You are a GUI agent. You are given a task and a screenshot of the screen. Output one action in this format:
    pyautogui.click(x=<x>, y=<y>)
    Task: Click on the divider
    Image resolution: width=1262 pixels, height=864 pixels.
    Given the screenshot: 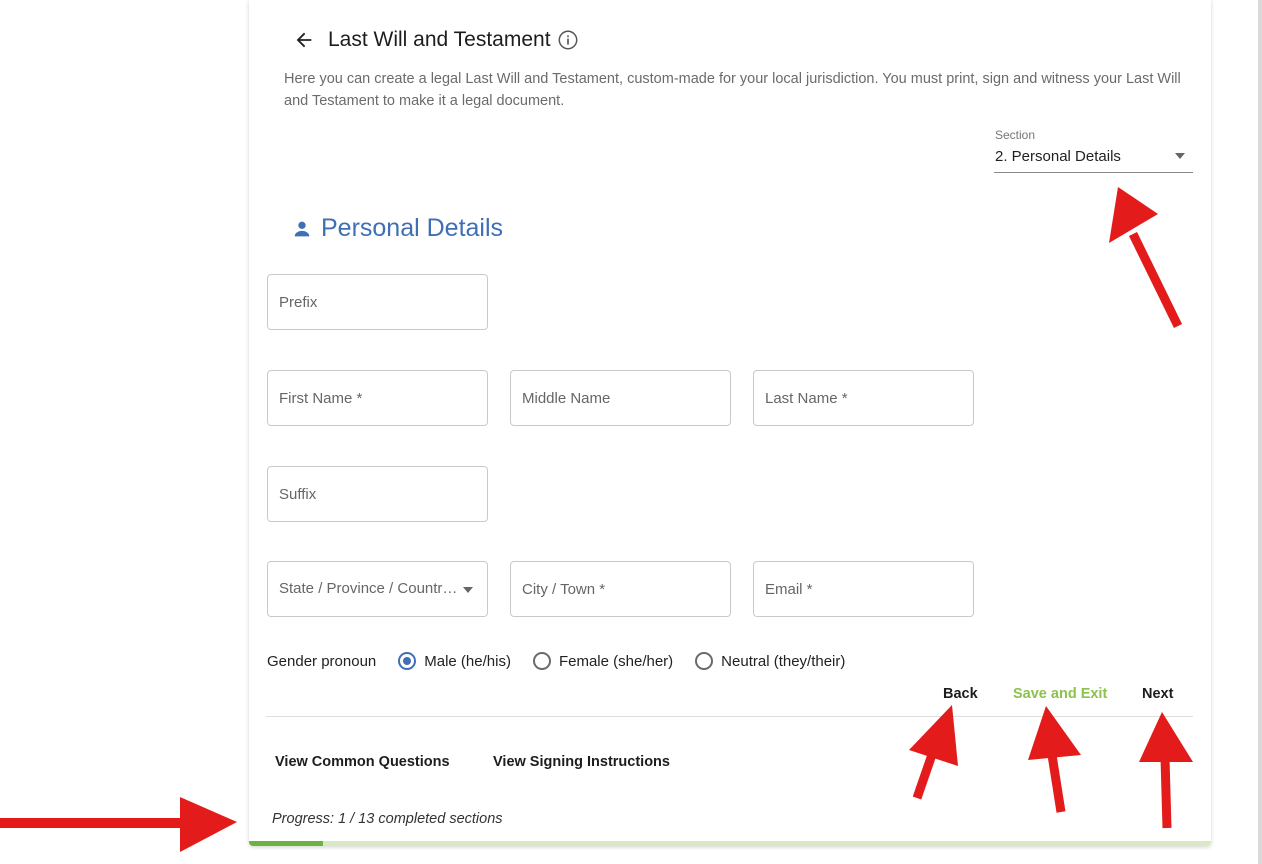 What is the action you would take?
    pyautogui.click(x=729, y=716)
    